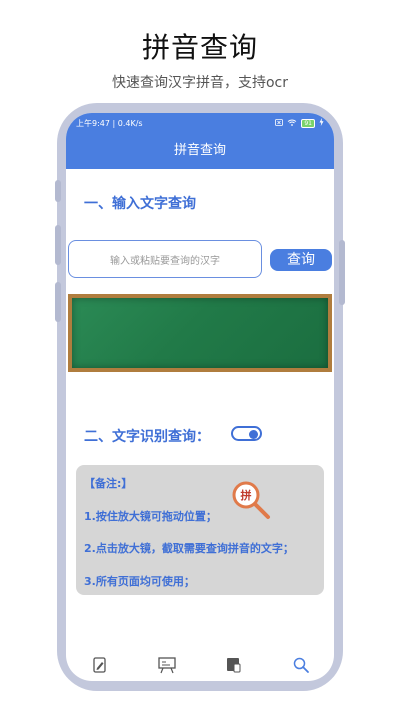 The image size is (400, 711). I want to click on result-chalkboard, so click(200, 333).